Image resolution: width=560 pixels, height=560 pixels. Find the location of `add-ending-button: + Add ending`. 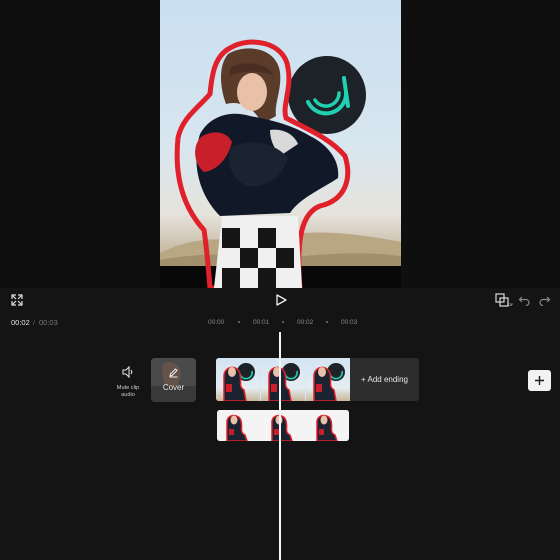

add-ending-button: + Add ending is located at coordinates (384, 379).